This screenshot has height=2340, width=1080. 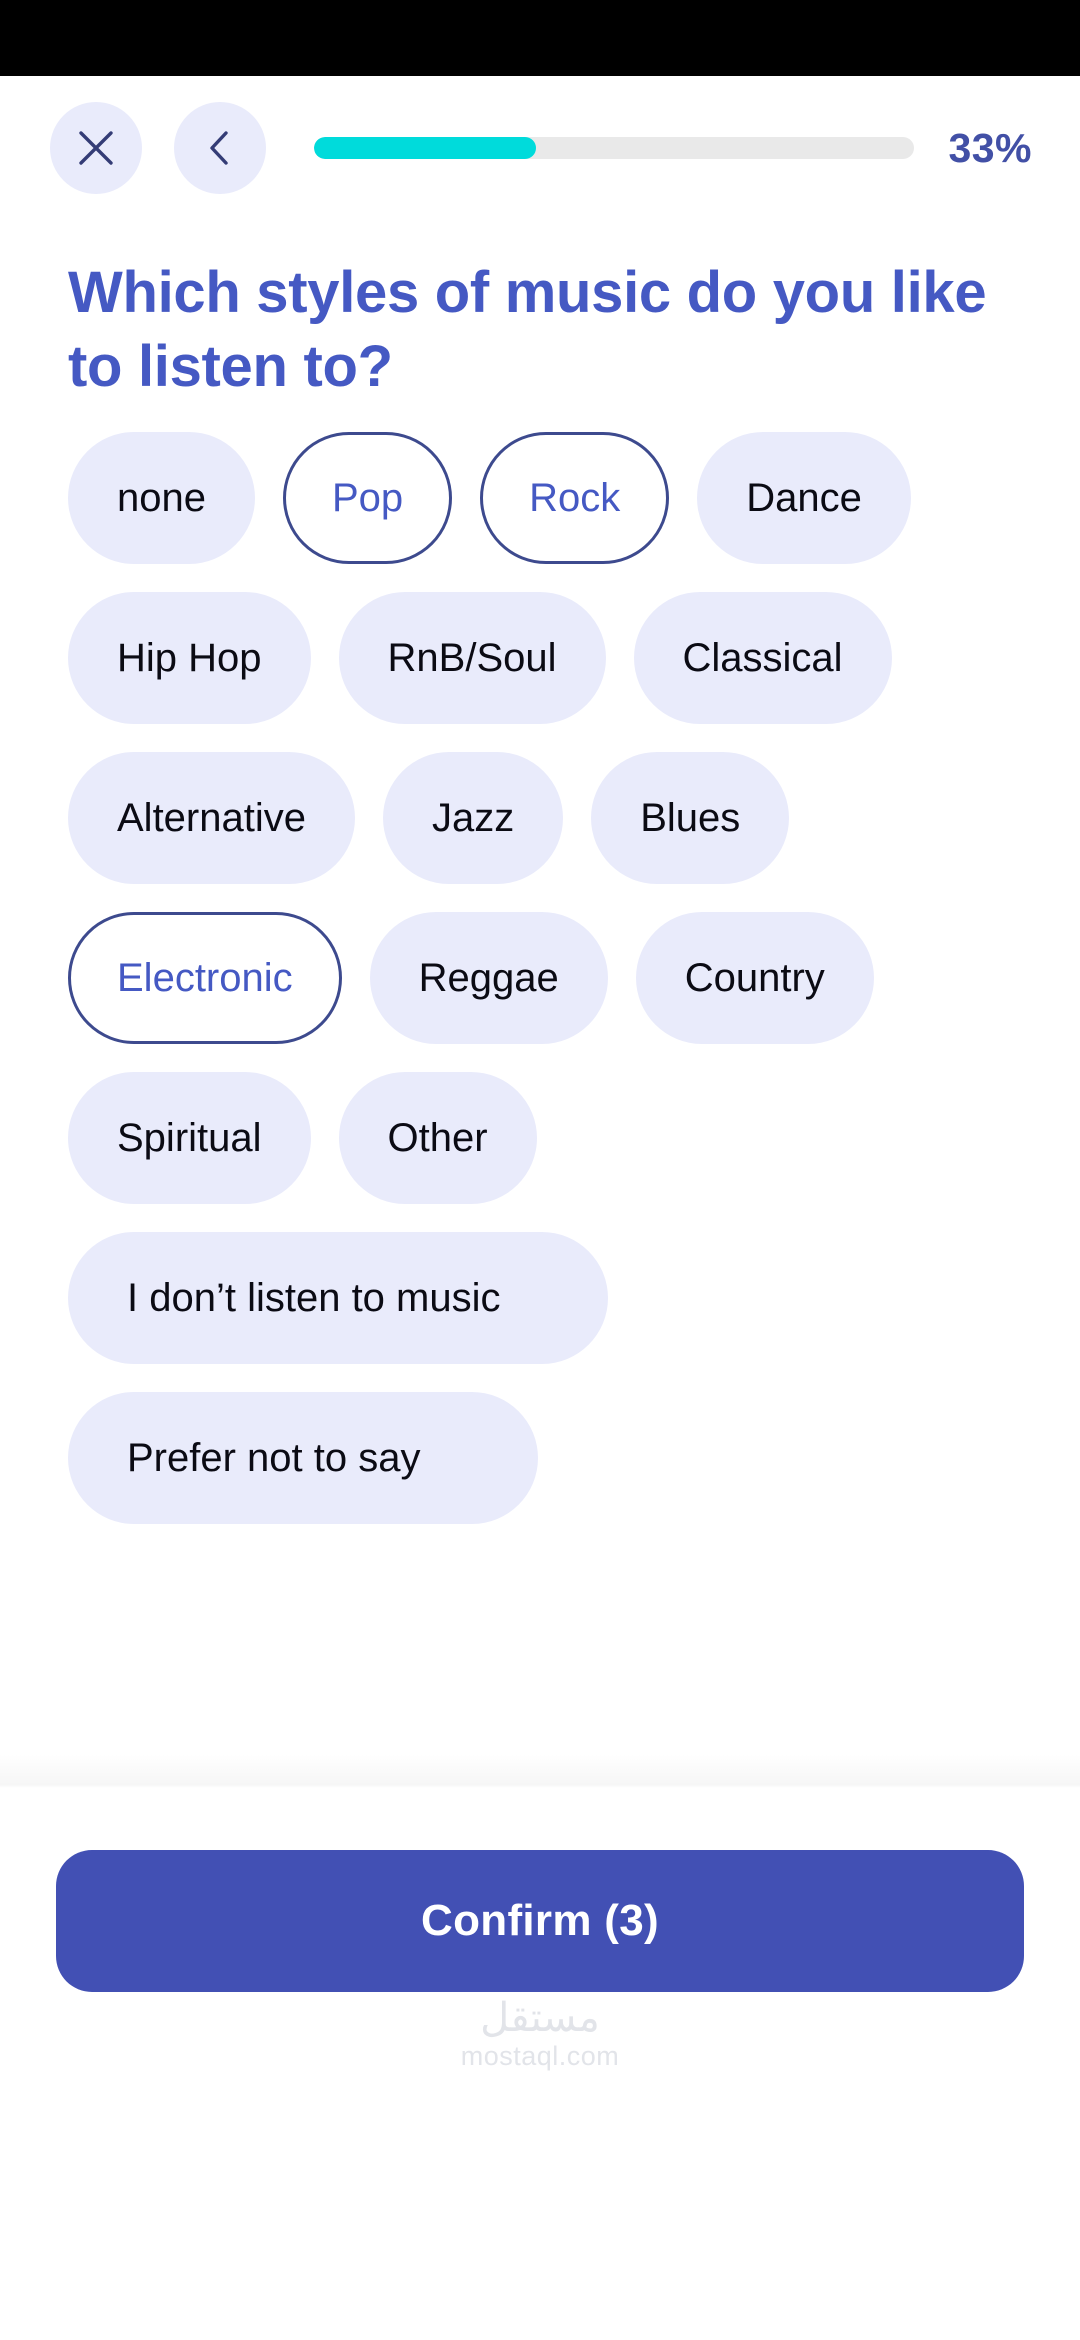 I want to click on footer: Confirm (3), so click(x=540, y=1890).